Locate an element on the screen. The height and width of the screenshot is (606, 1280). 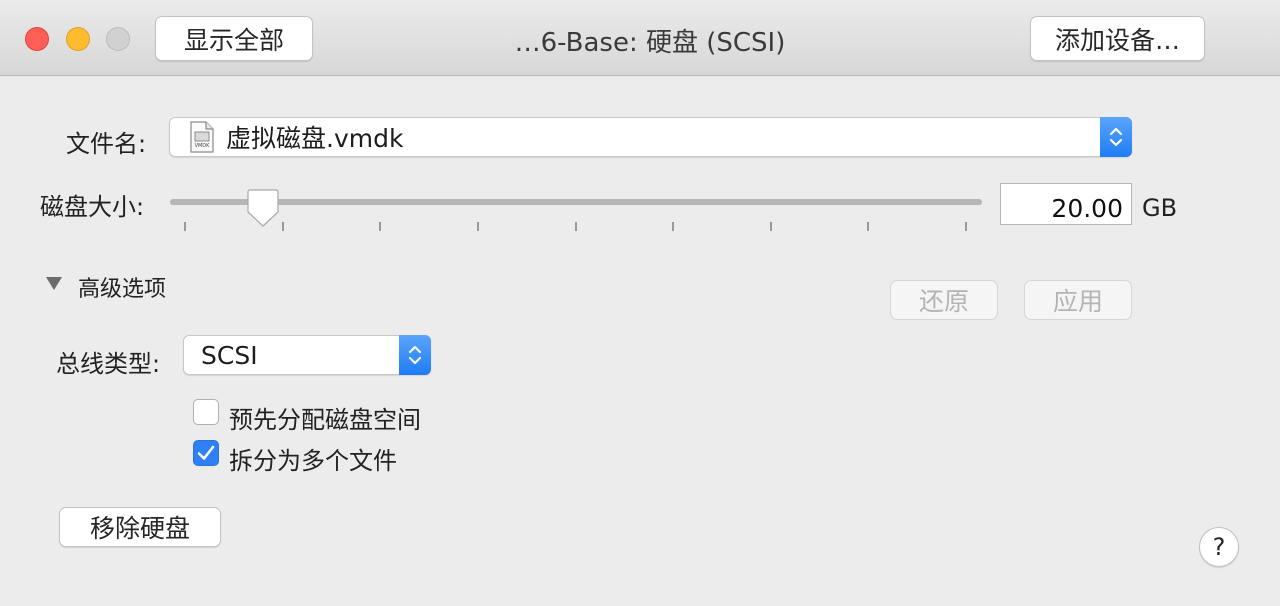
file-name-value: 虚拟磁盘.vmdk is located at coordinates (315, 138).